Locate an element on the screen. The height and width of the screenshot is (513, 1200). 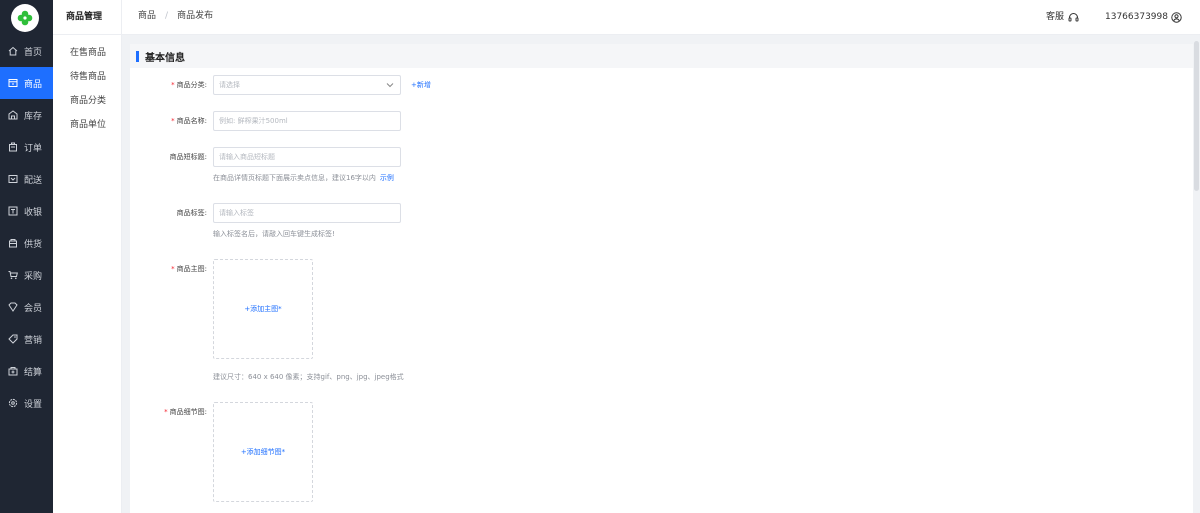
detail-image-label: * 商品细节图: is located at coordinates (168, 412).